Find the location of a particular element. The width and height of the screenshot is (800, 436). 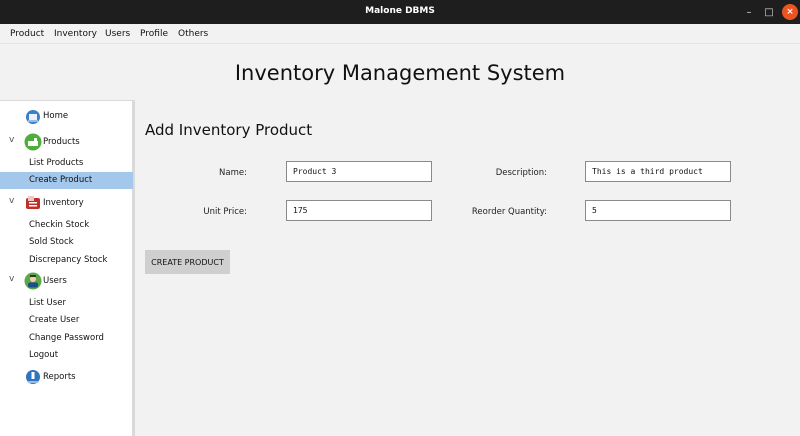

sidebar-item-label: List Products is located at coordinates (56, 163).